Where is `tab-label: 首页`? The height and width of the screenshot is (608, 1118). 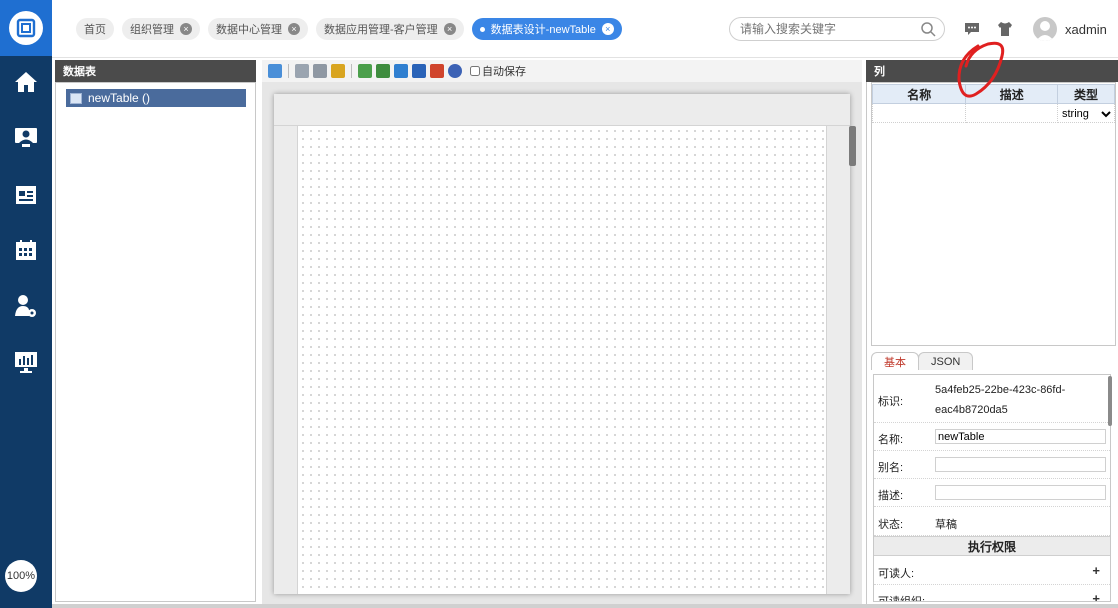 tab-label: 首页 is located at coordinates (95, 30).